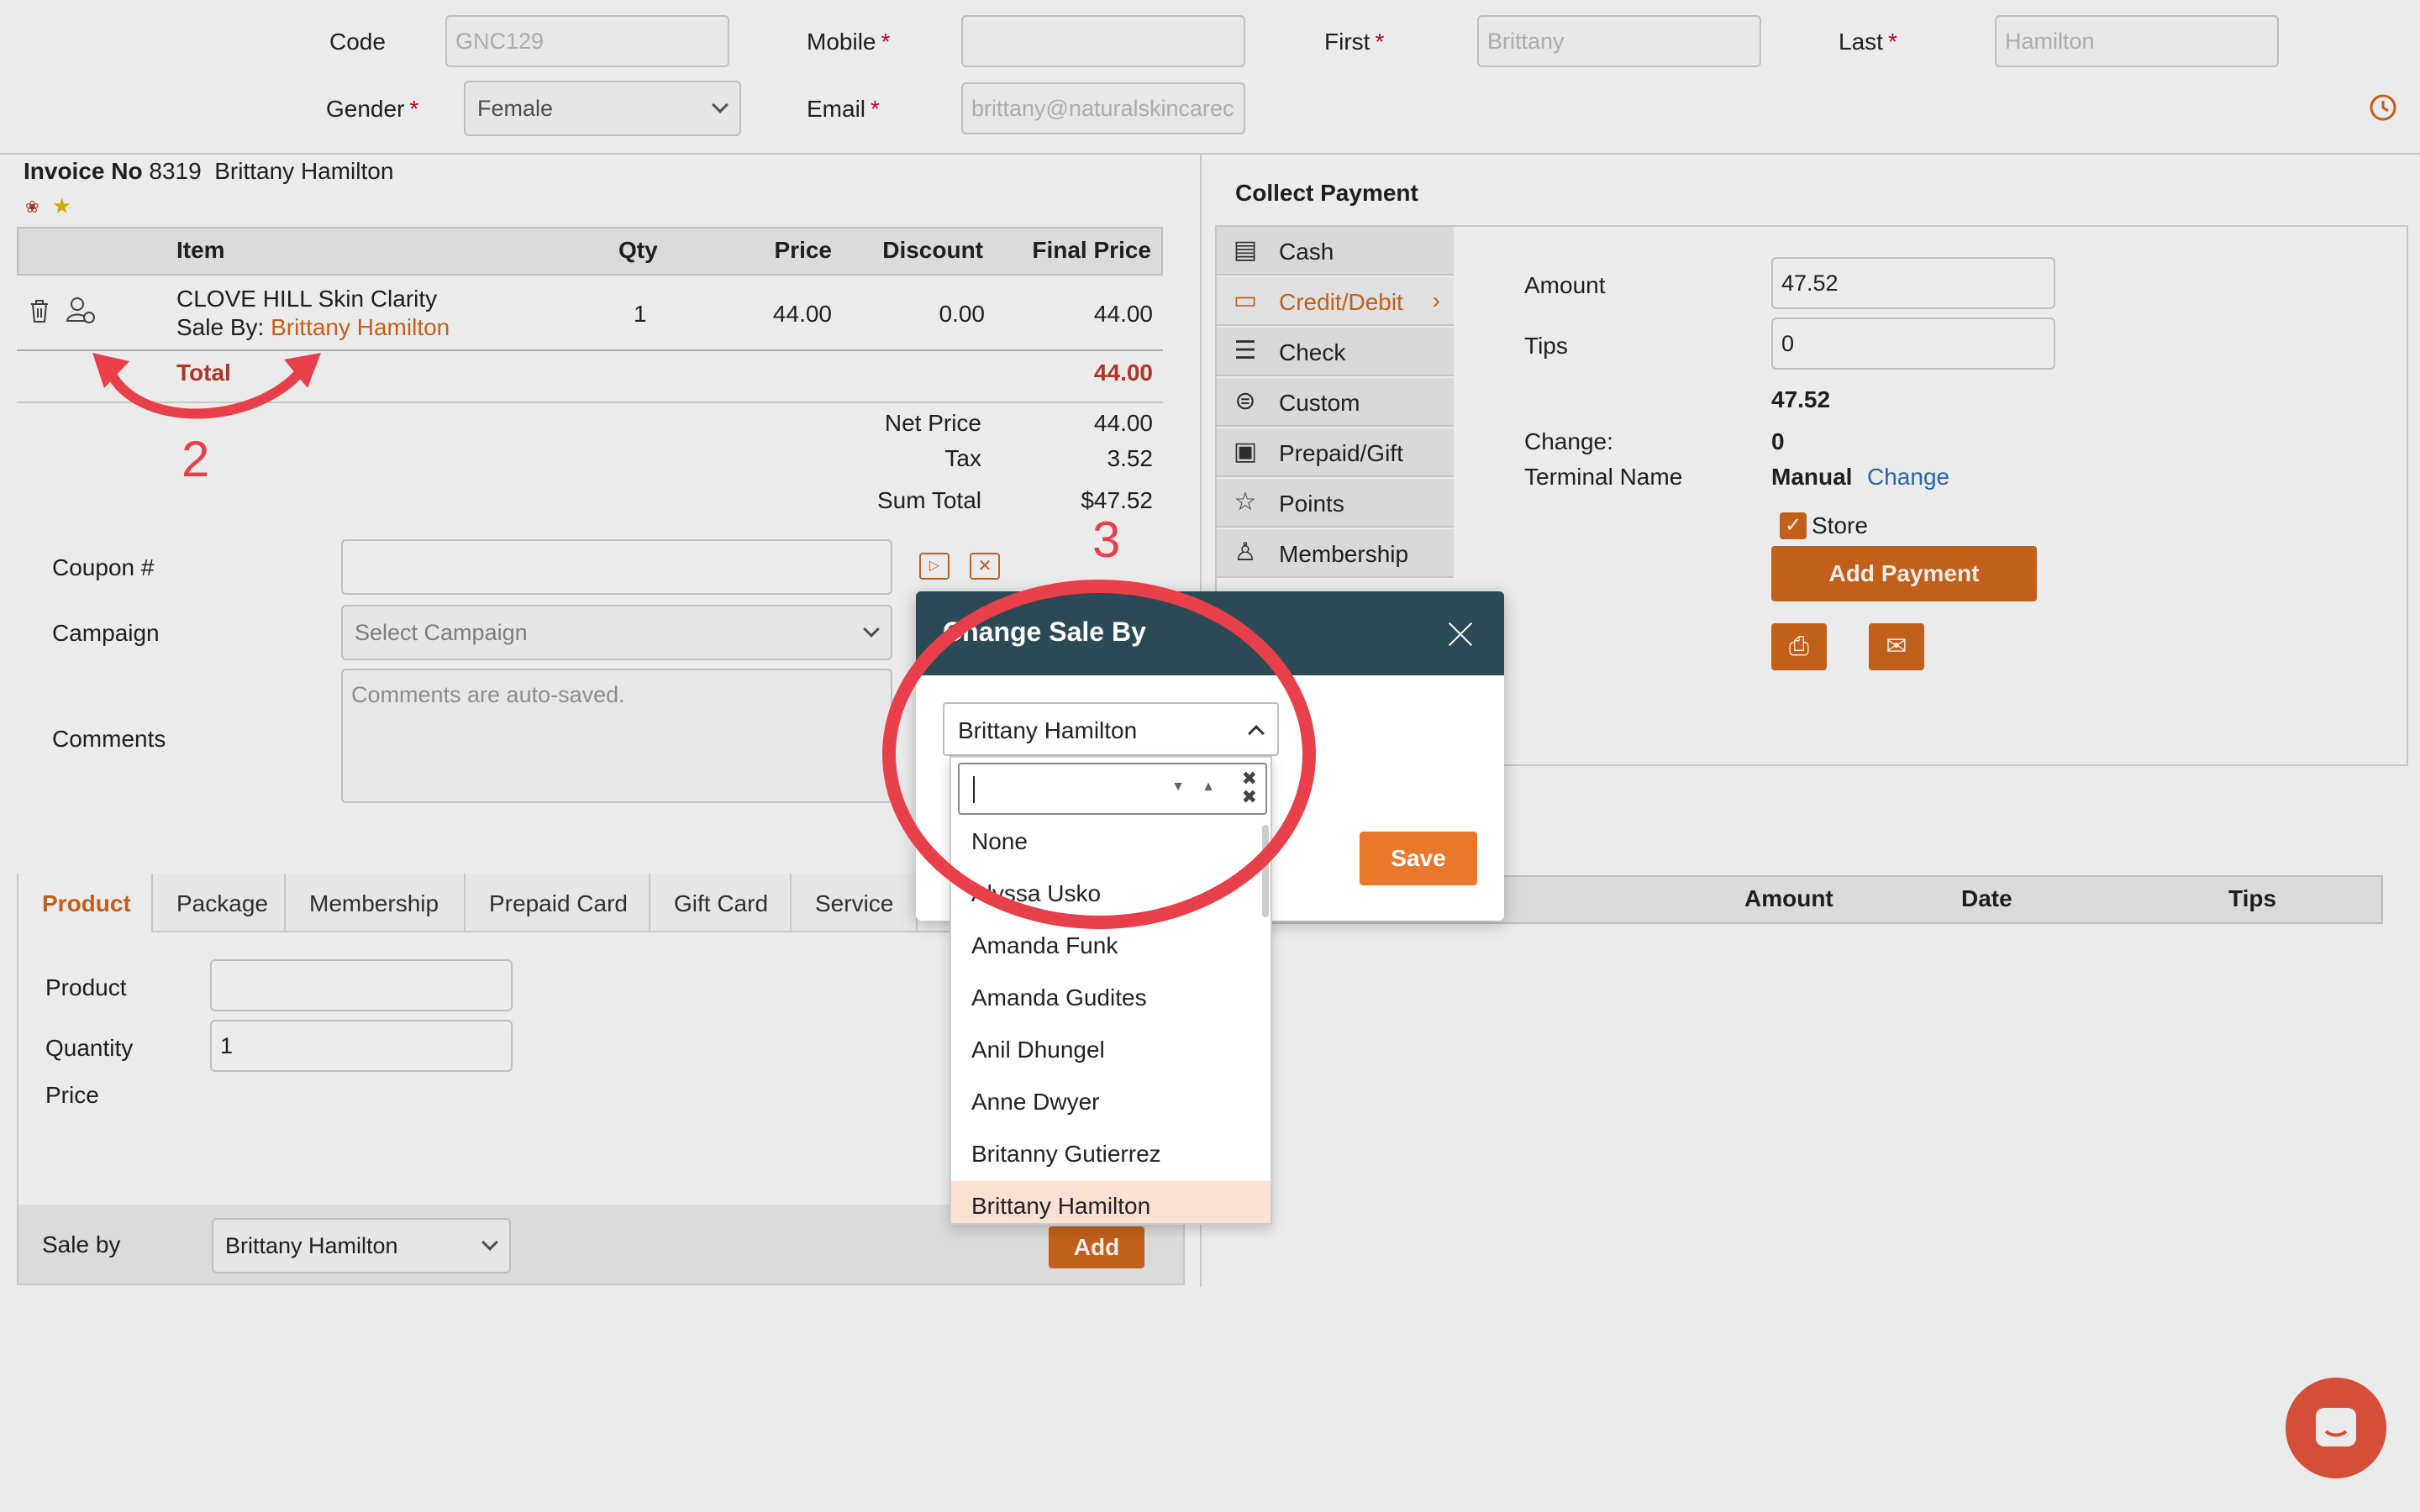 This screenshot has height=1512, width=2420. Describe the element at coordinates (855, 903) in the screenshot. I see `tab-service: Service` at that location.